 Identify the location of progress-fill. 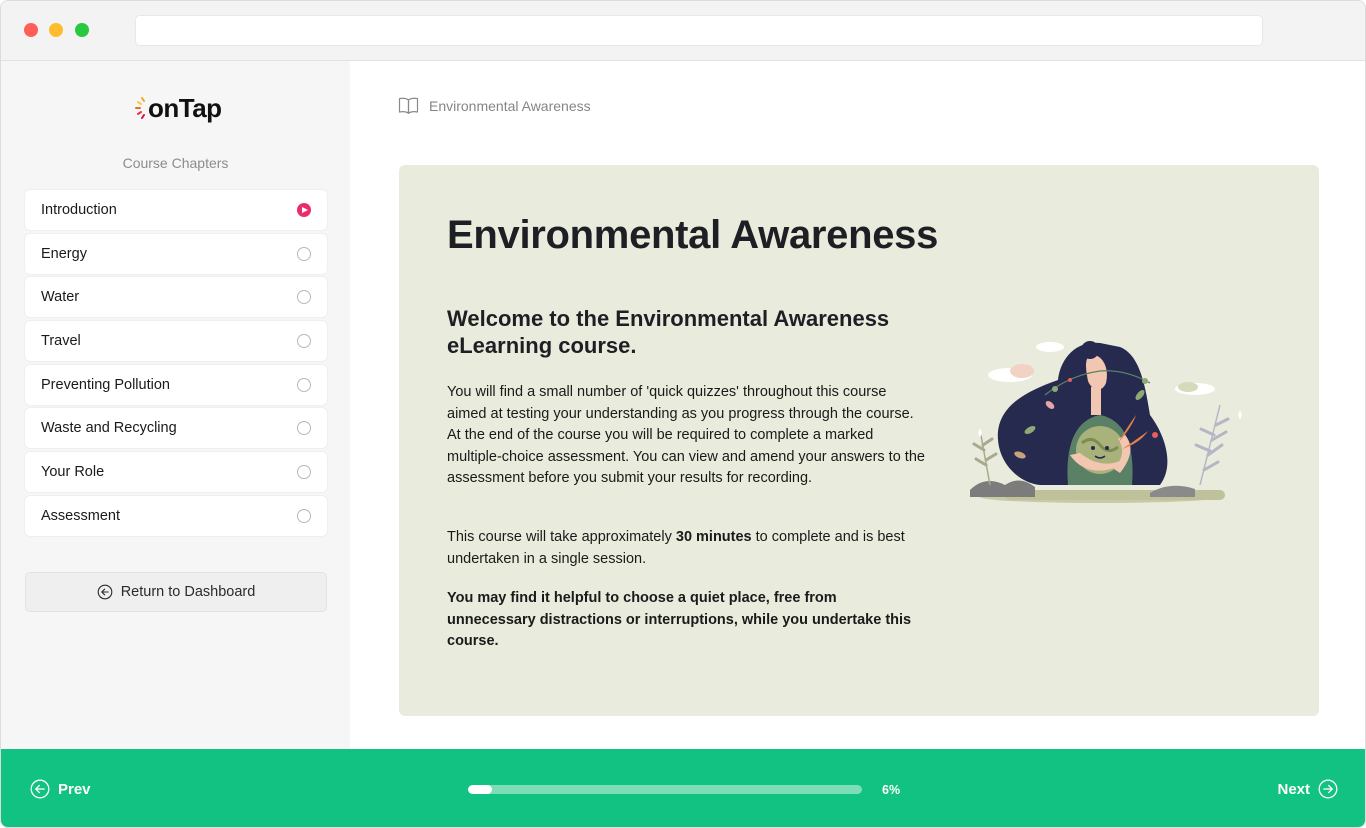
(480, 789).